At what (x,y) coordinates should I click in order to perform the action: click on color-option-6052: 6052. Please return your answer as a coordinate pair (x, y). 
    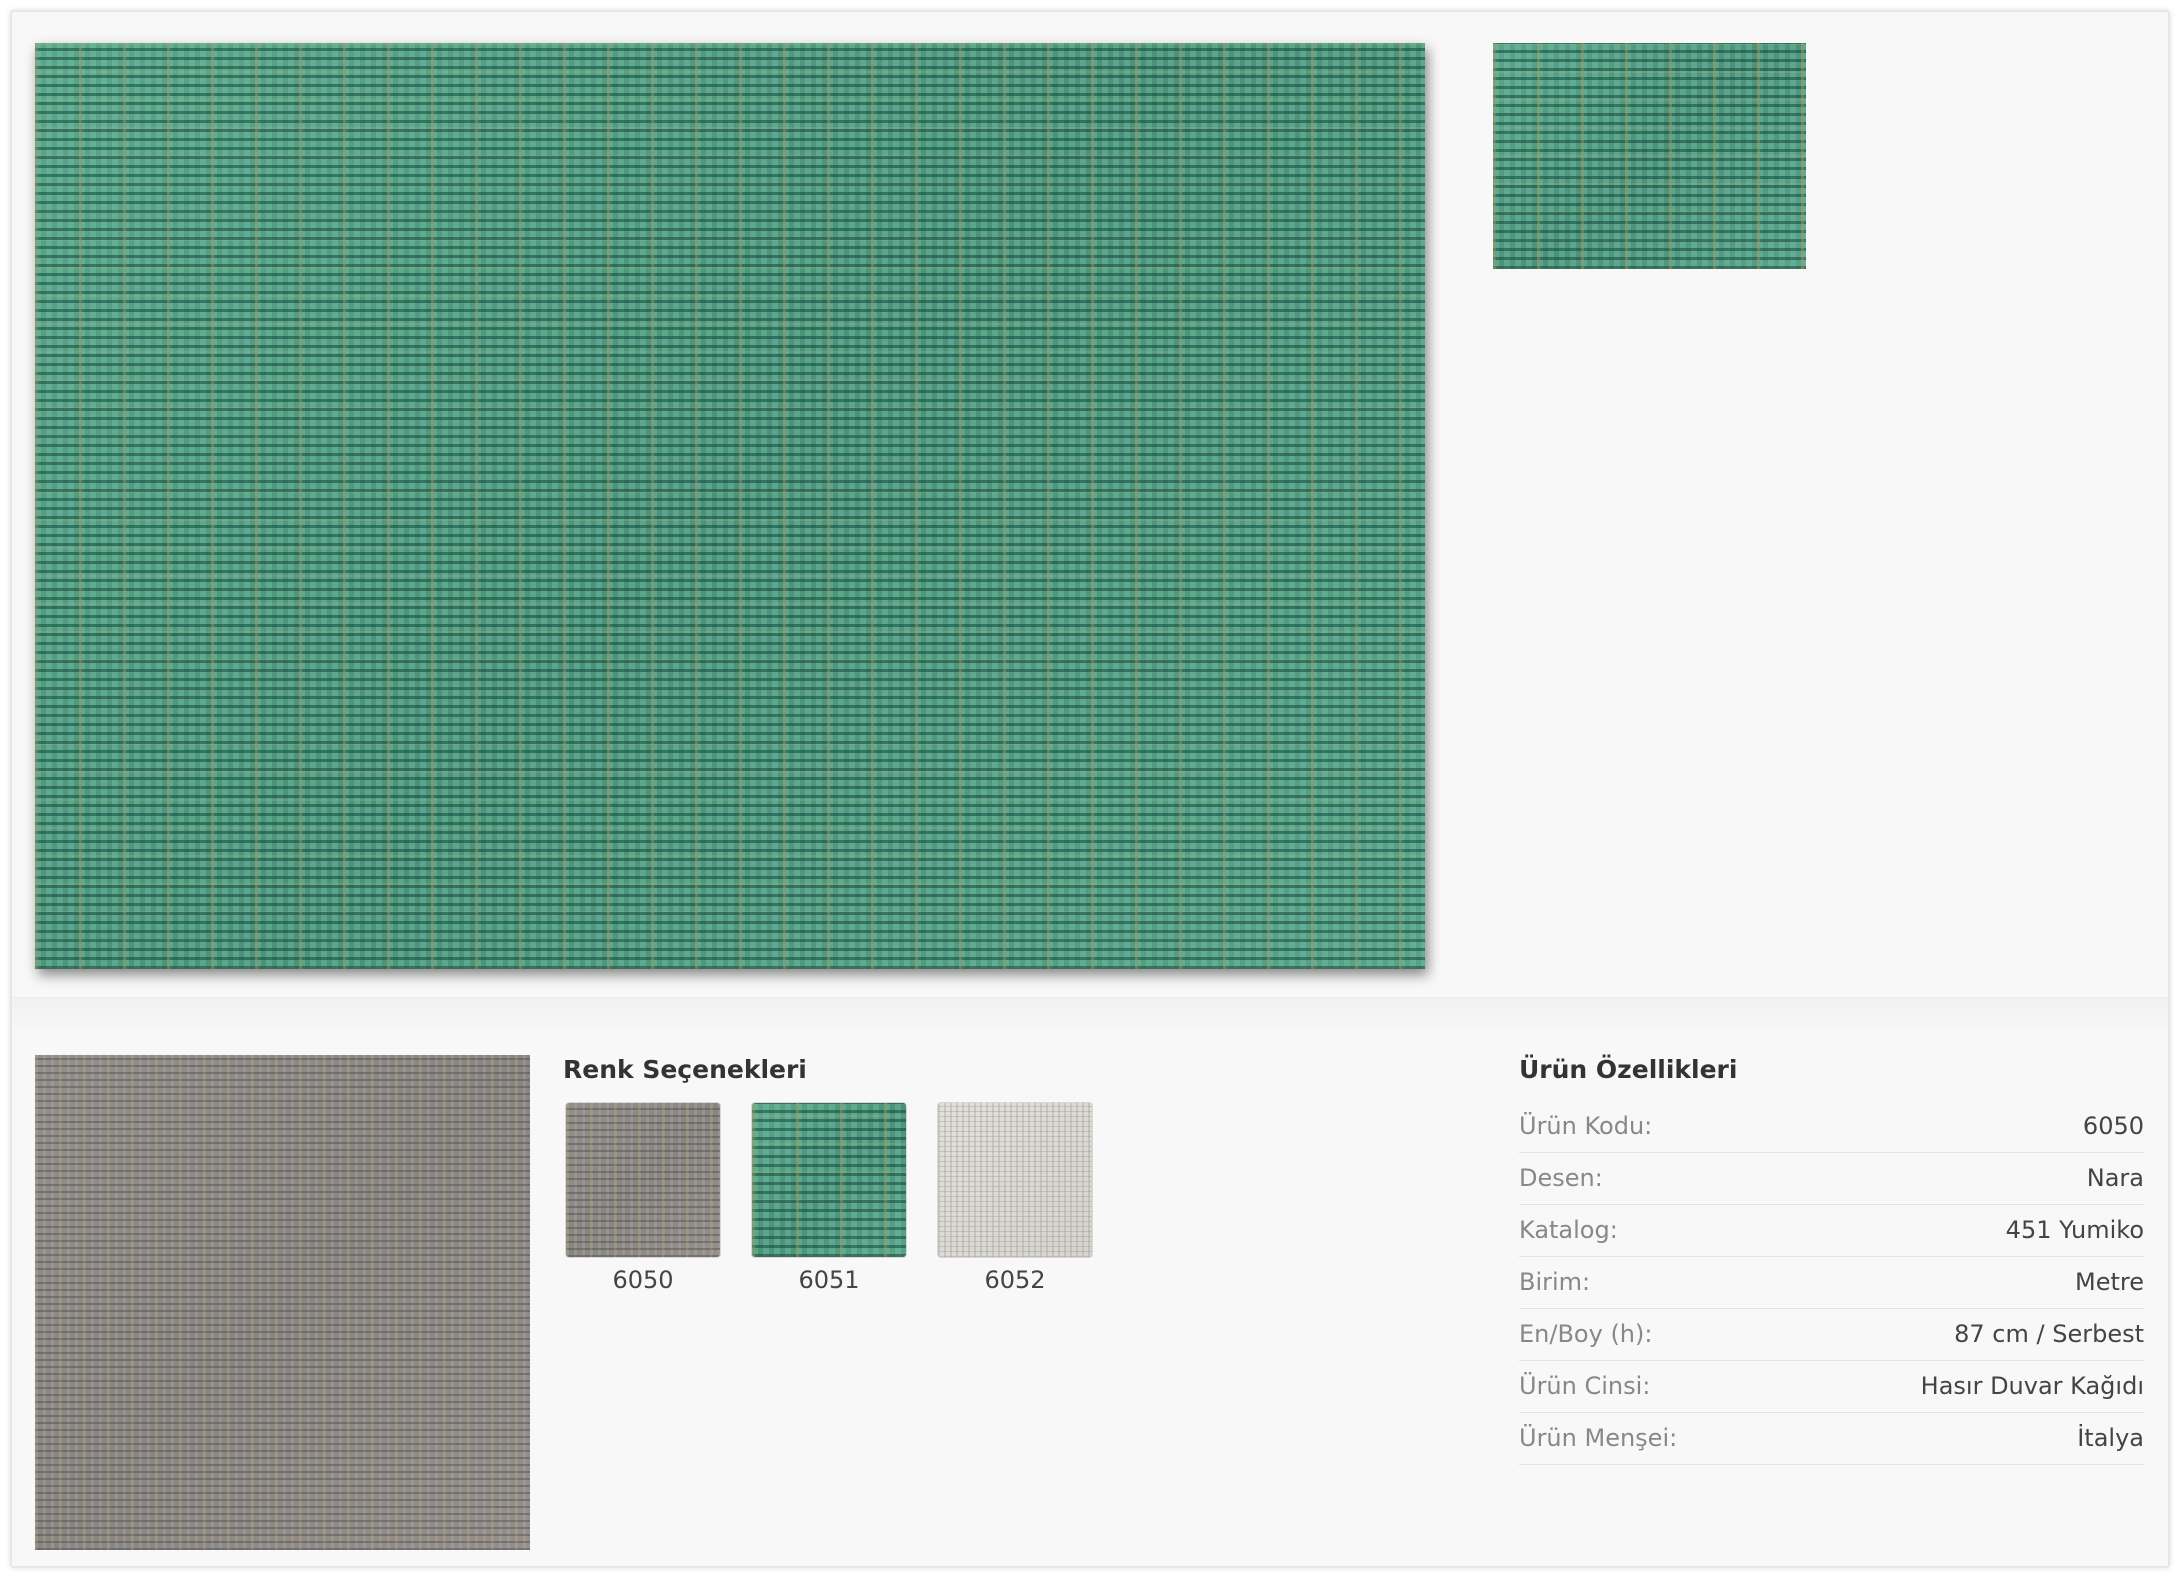
    Looking at the image, I should click on (1015, 1198).